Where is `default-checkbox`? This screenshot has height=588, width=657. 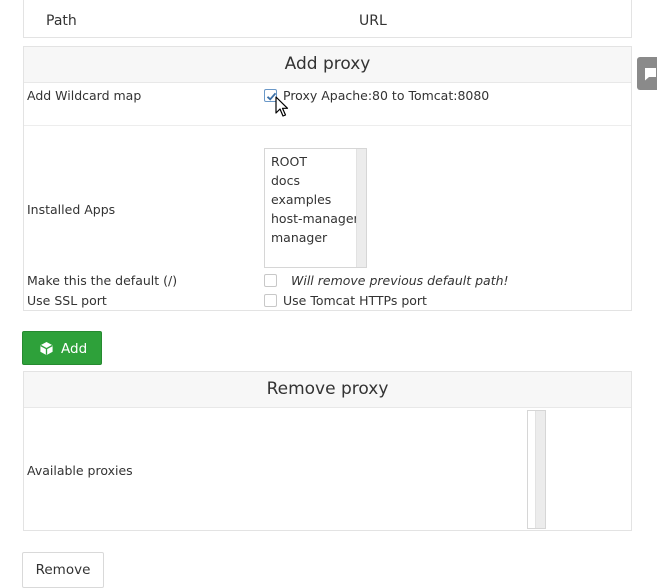
default-checkbox is located at coordinates (270, 280).